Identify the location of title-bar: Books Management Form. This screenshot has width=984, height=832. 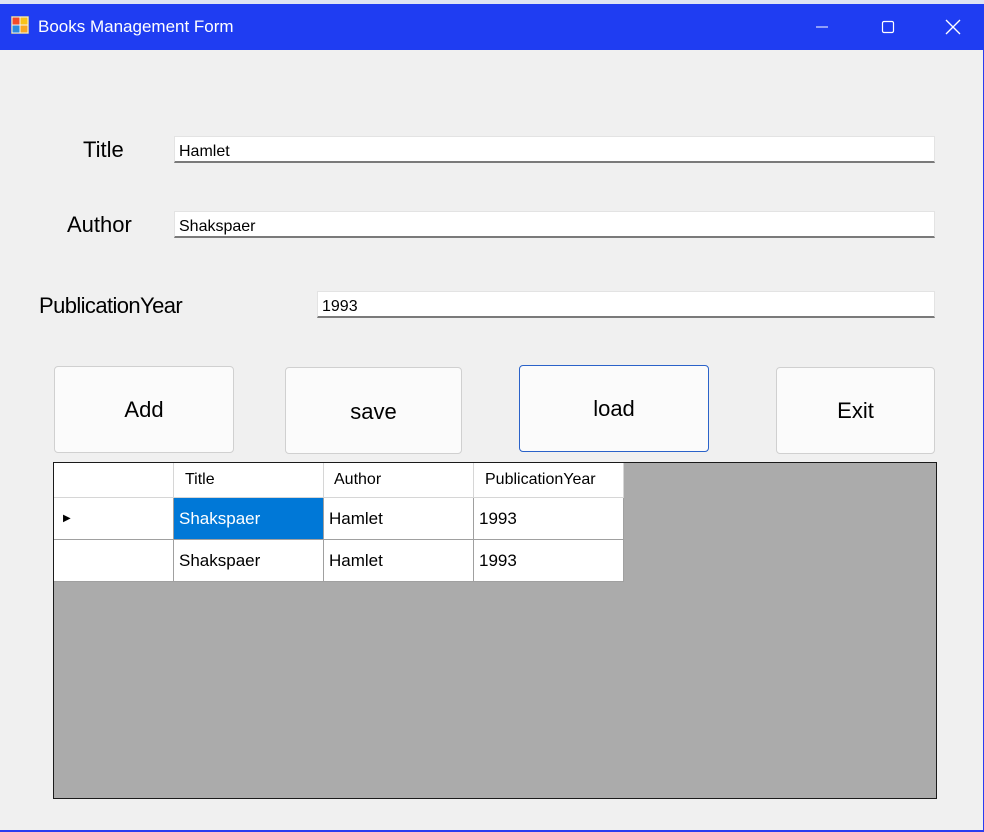
(492, 27).